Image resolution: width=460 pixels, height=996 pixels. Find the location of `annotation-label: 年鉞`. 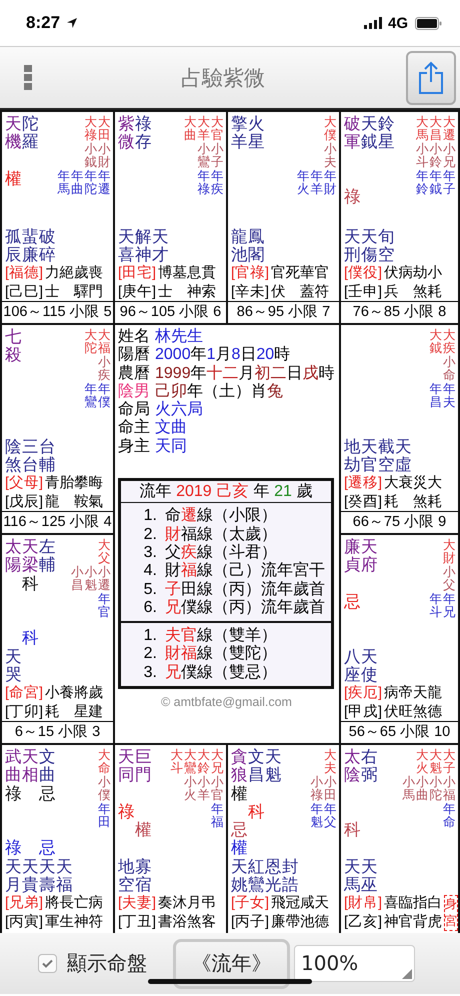

annotation-label: 年鉞 is located at coordinates (436, 183).